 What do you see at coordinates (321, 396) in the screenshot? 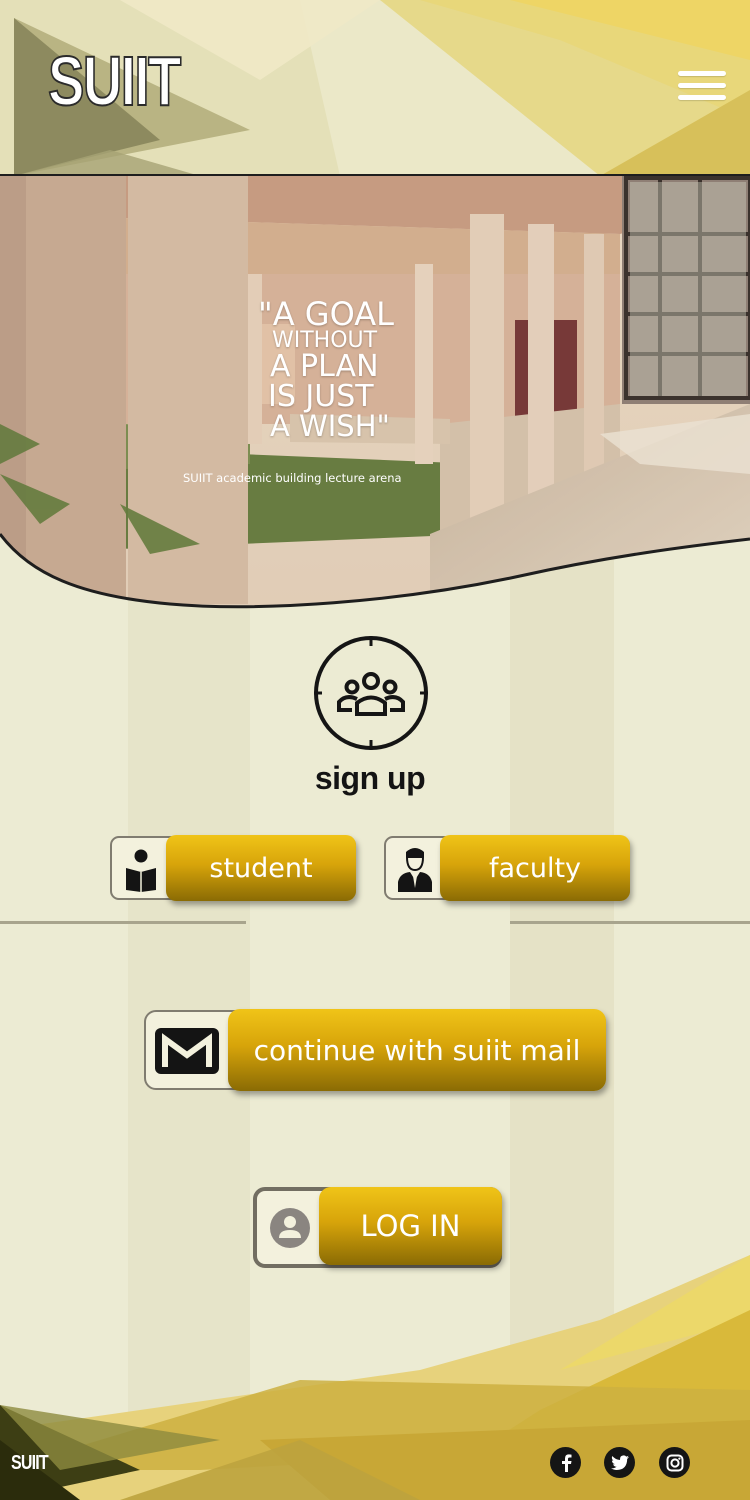
I see `quote-line: IS JUST` at bounding box center [321, 396].